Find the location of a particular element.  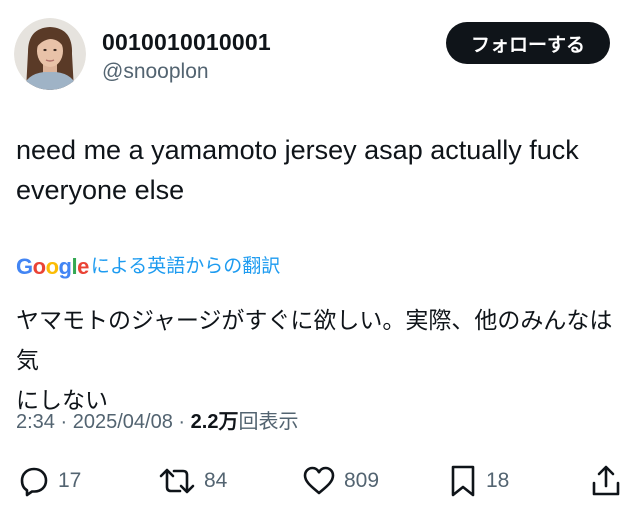

tweet-meta: 2:34 · 2025/04/08 · 2.2万回表示 is located at coordinates (157, 422).